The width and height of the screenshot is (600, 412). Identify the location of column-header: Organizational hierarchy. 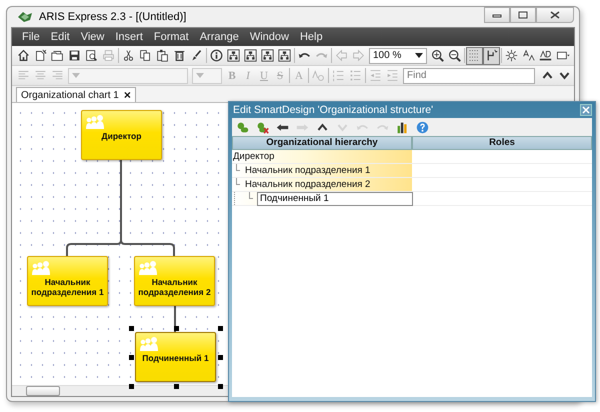
(322, 143).